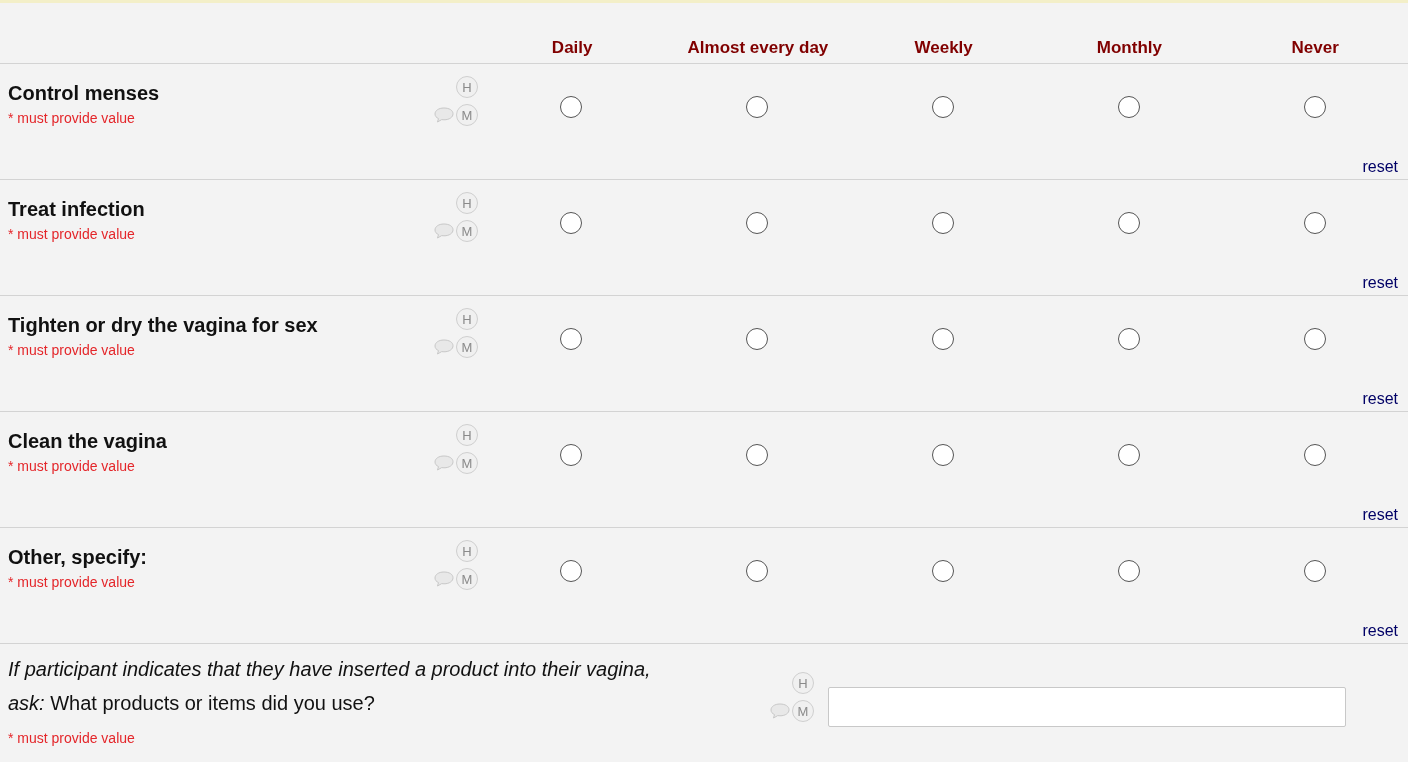 This screenshot has height=762, width=1408. I want to click on question-label: Clean the vagina, so click(88, 441).